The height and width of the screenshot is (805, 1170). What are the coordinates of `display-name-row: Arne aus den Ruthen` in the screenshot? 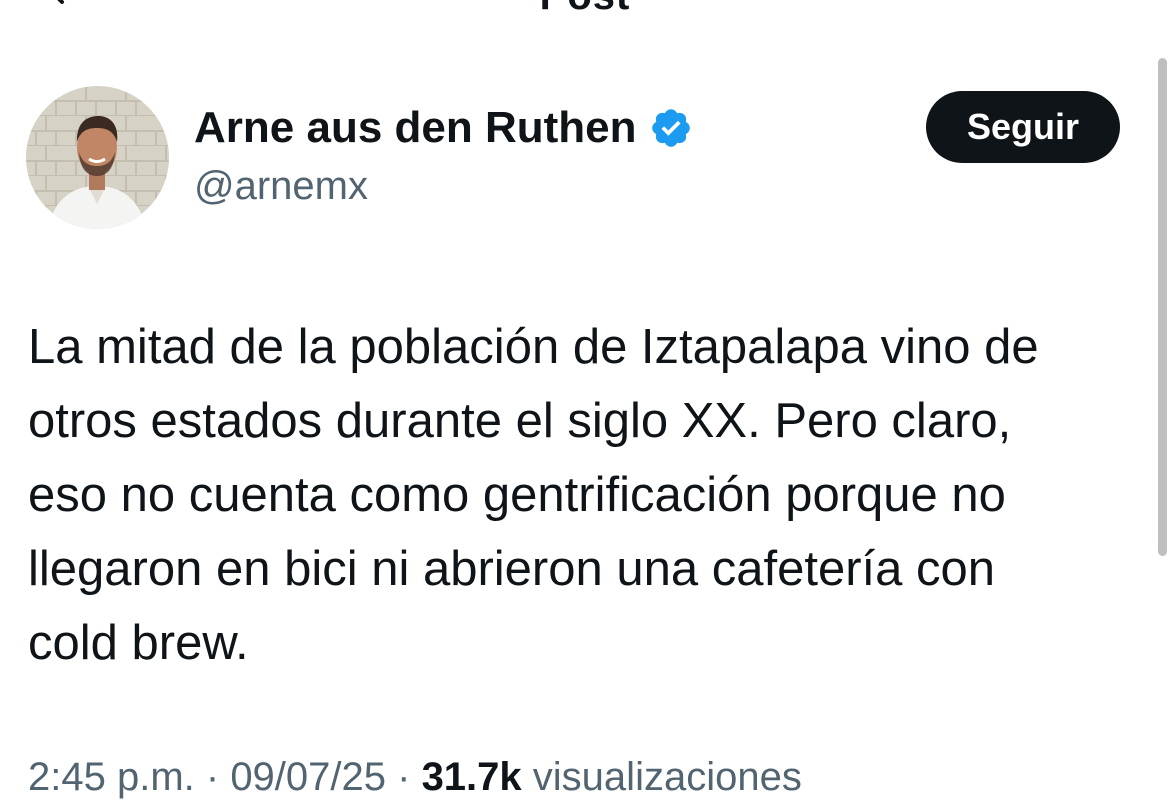 It's located at (443, 128).